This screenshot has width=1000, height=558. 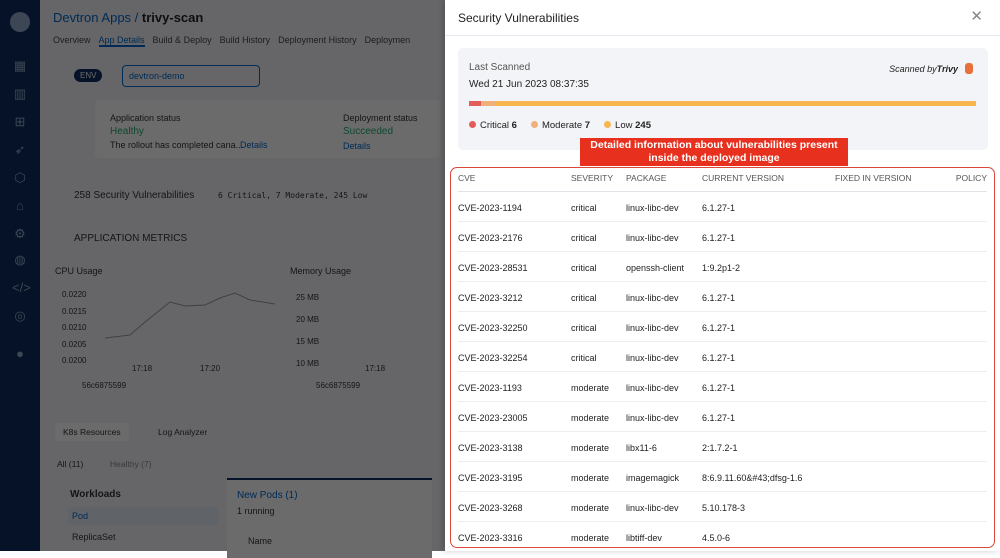 I want to click on tab-overview: Overview, so click(x=72, y=41).